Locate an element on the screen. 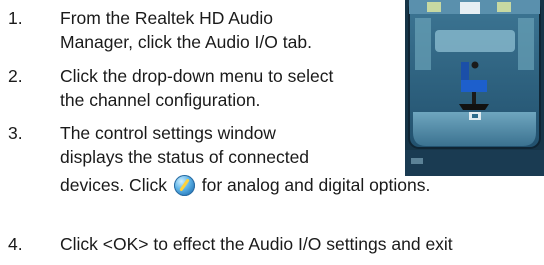 The width and height of the screenshot is (544, 265). step-text-before-icon: devices. Click is located at coordinates (113, 185).